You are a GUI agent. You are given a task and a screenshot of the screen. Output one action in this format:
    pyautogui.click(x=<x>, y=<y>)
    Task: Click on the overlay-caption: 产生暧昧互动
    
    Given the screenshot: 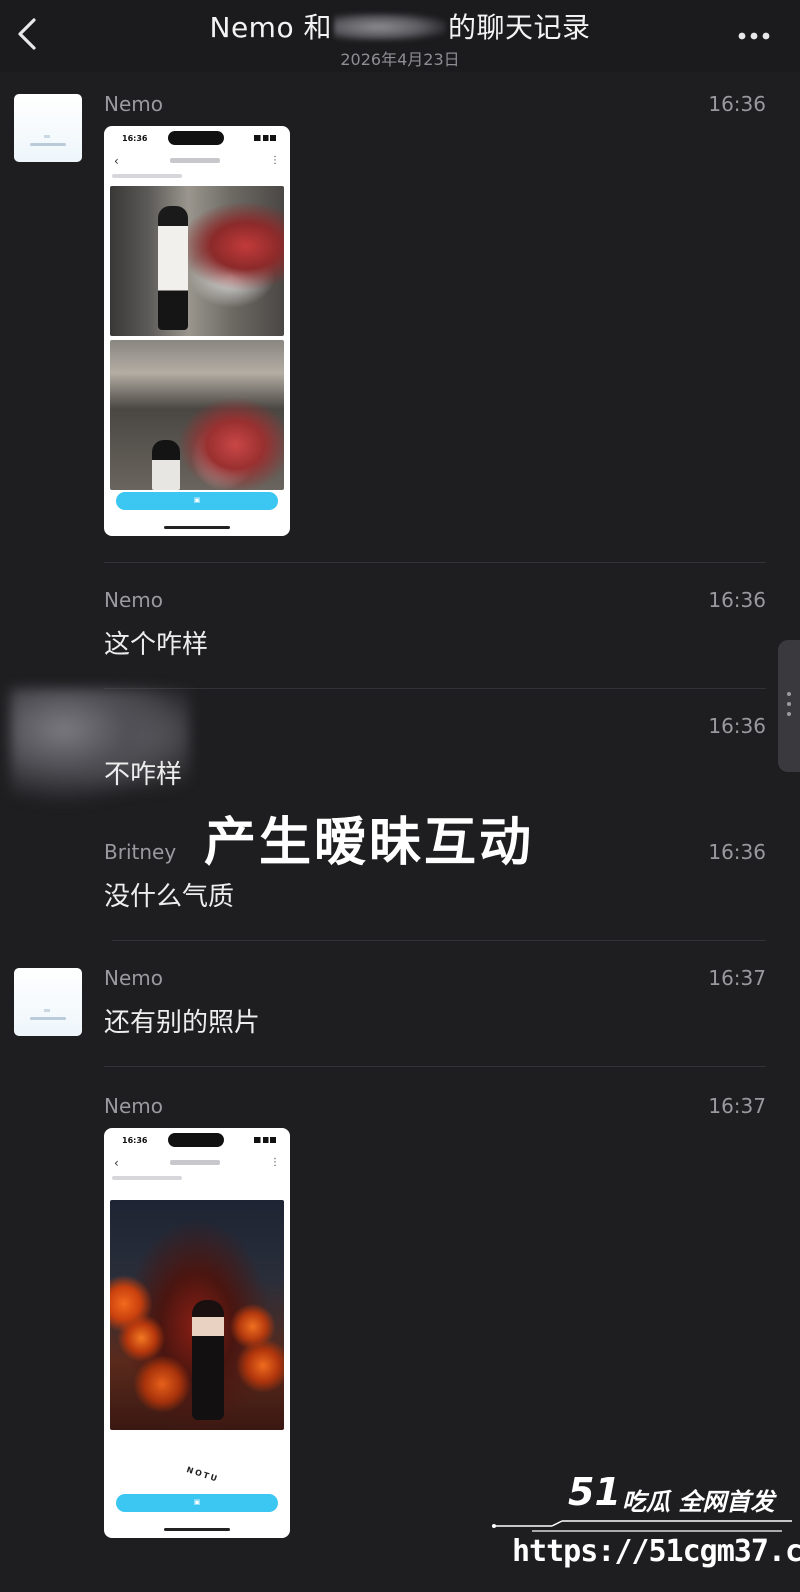 What is the action you would take?
    pyautogui.click(x=369, y=843)
    